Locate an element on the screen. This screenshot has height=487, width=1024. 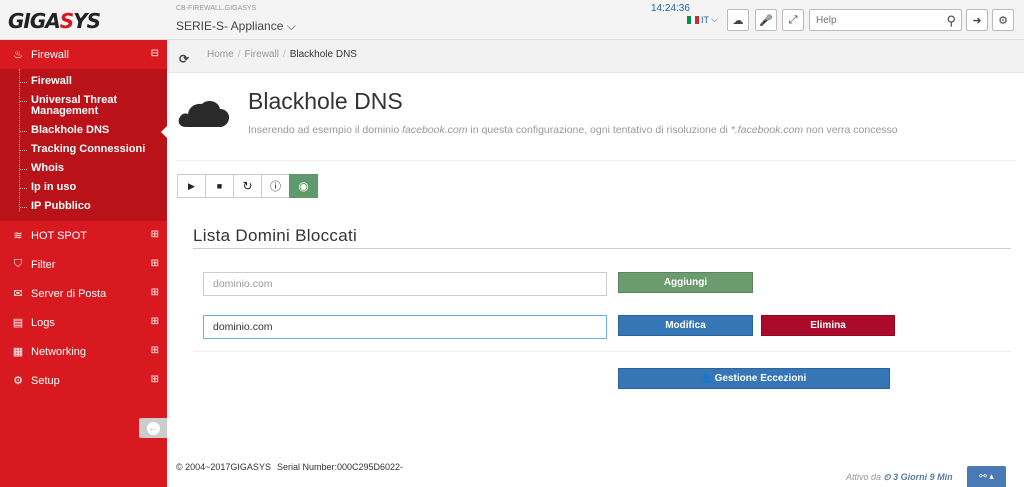
logout-icon: ➜ is located at coordinates (977, 20).